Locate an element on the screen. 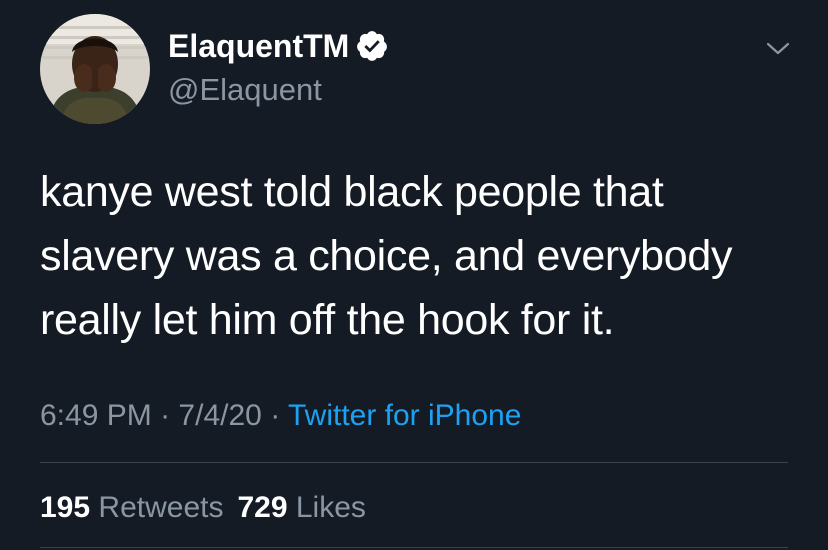 This screenshot has width=828, height=550. tweet-time: 6:49 PM is located at coordinates (96, 415).